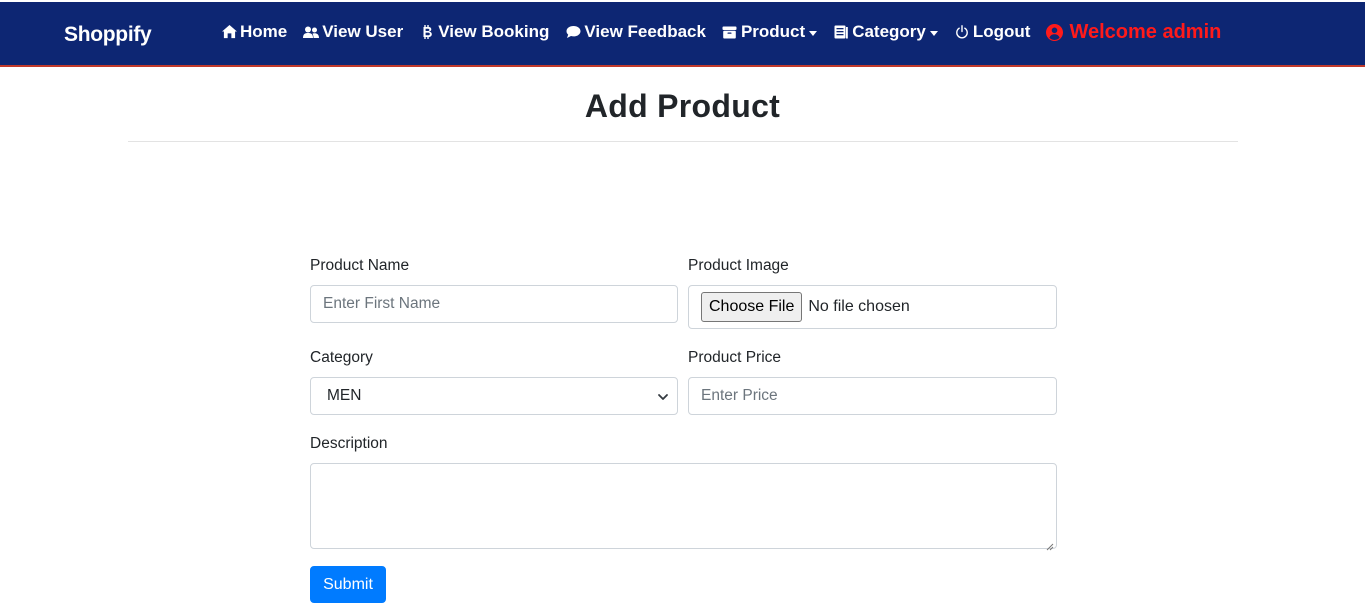 This screenshot has width=1365, height=614. I want to click on users-icon, so click(311, 32).